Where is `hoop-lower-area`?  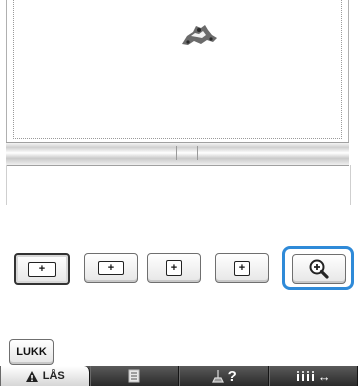
hoop-lower-area is located at coordinates (178, 185).